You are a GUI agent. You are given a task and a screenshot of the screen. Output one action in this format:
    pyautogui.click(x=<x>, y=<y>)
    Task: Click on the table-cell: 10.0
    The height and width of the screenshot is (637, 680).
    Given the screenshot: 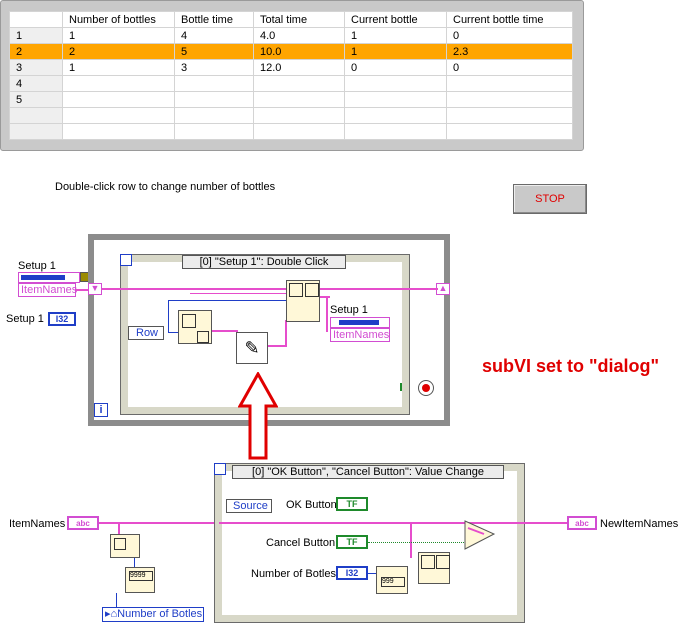 What is the action you would take?
    pyautogui.click(x=299, y=51)
    